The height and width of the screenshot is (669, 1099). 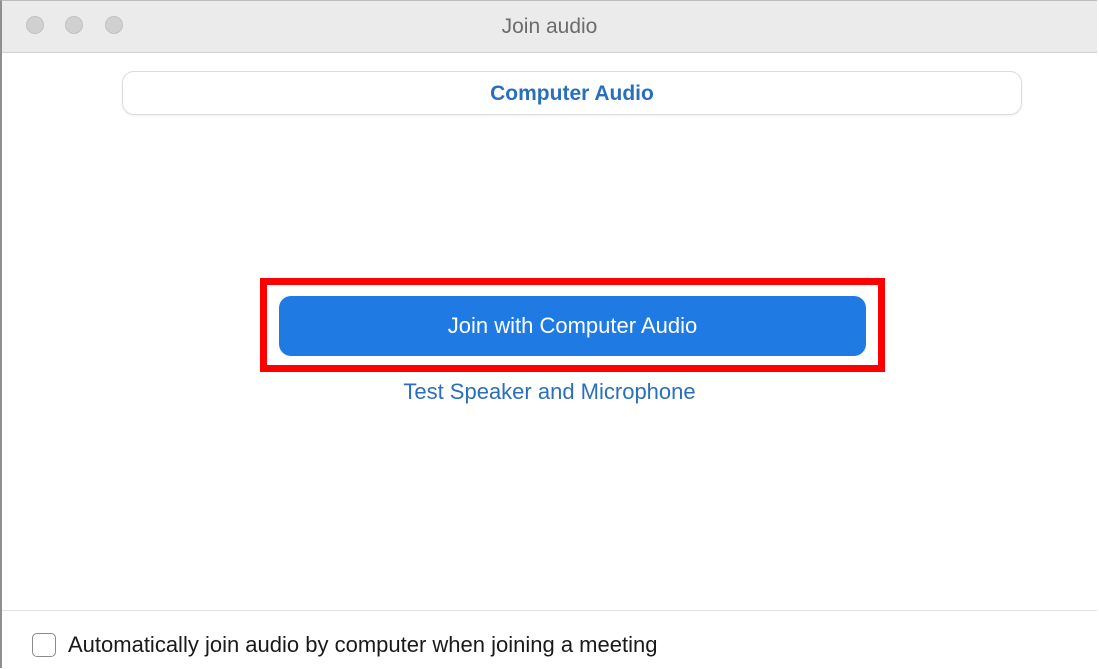 I want to click on join-with-computer-audio-button: Join with Computer Audio, so click(x=572, y=326).